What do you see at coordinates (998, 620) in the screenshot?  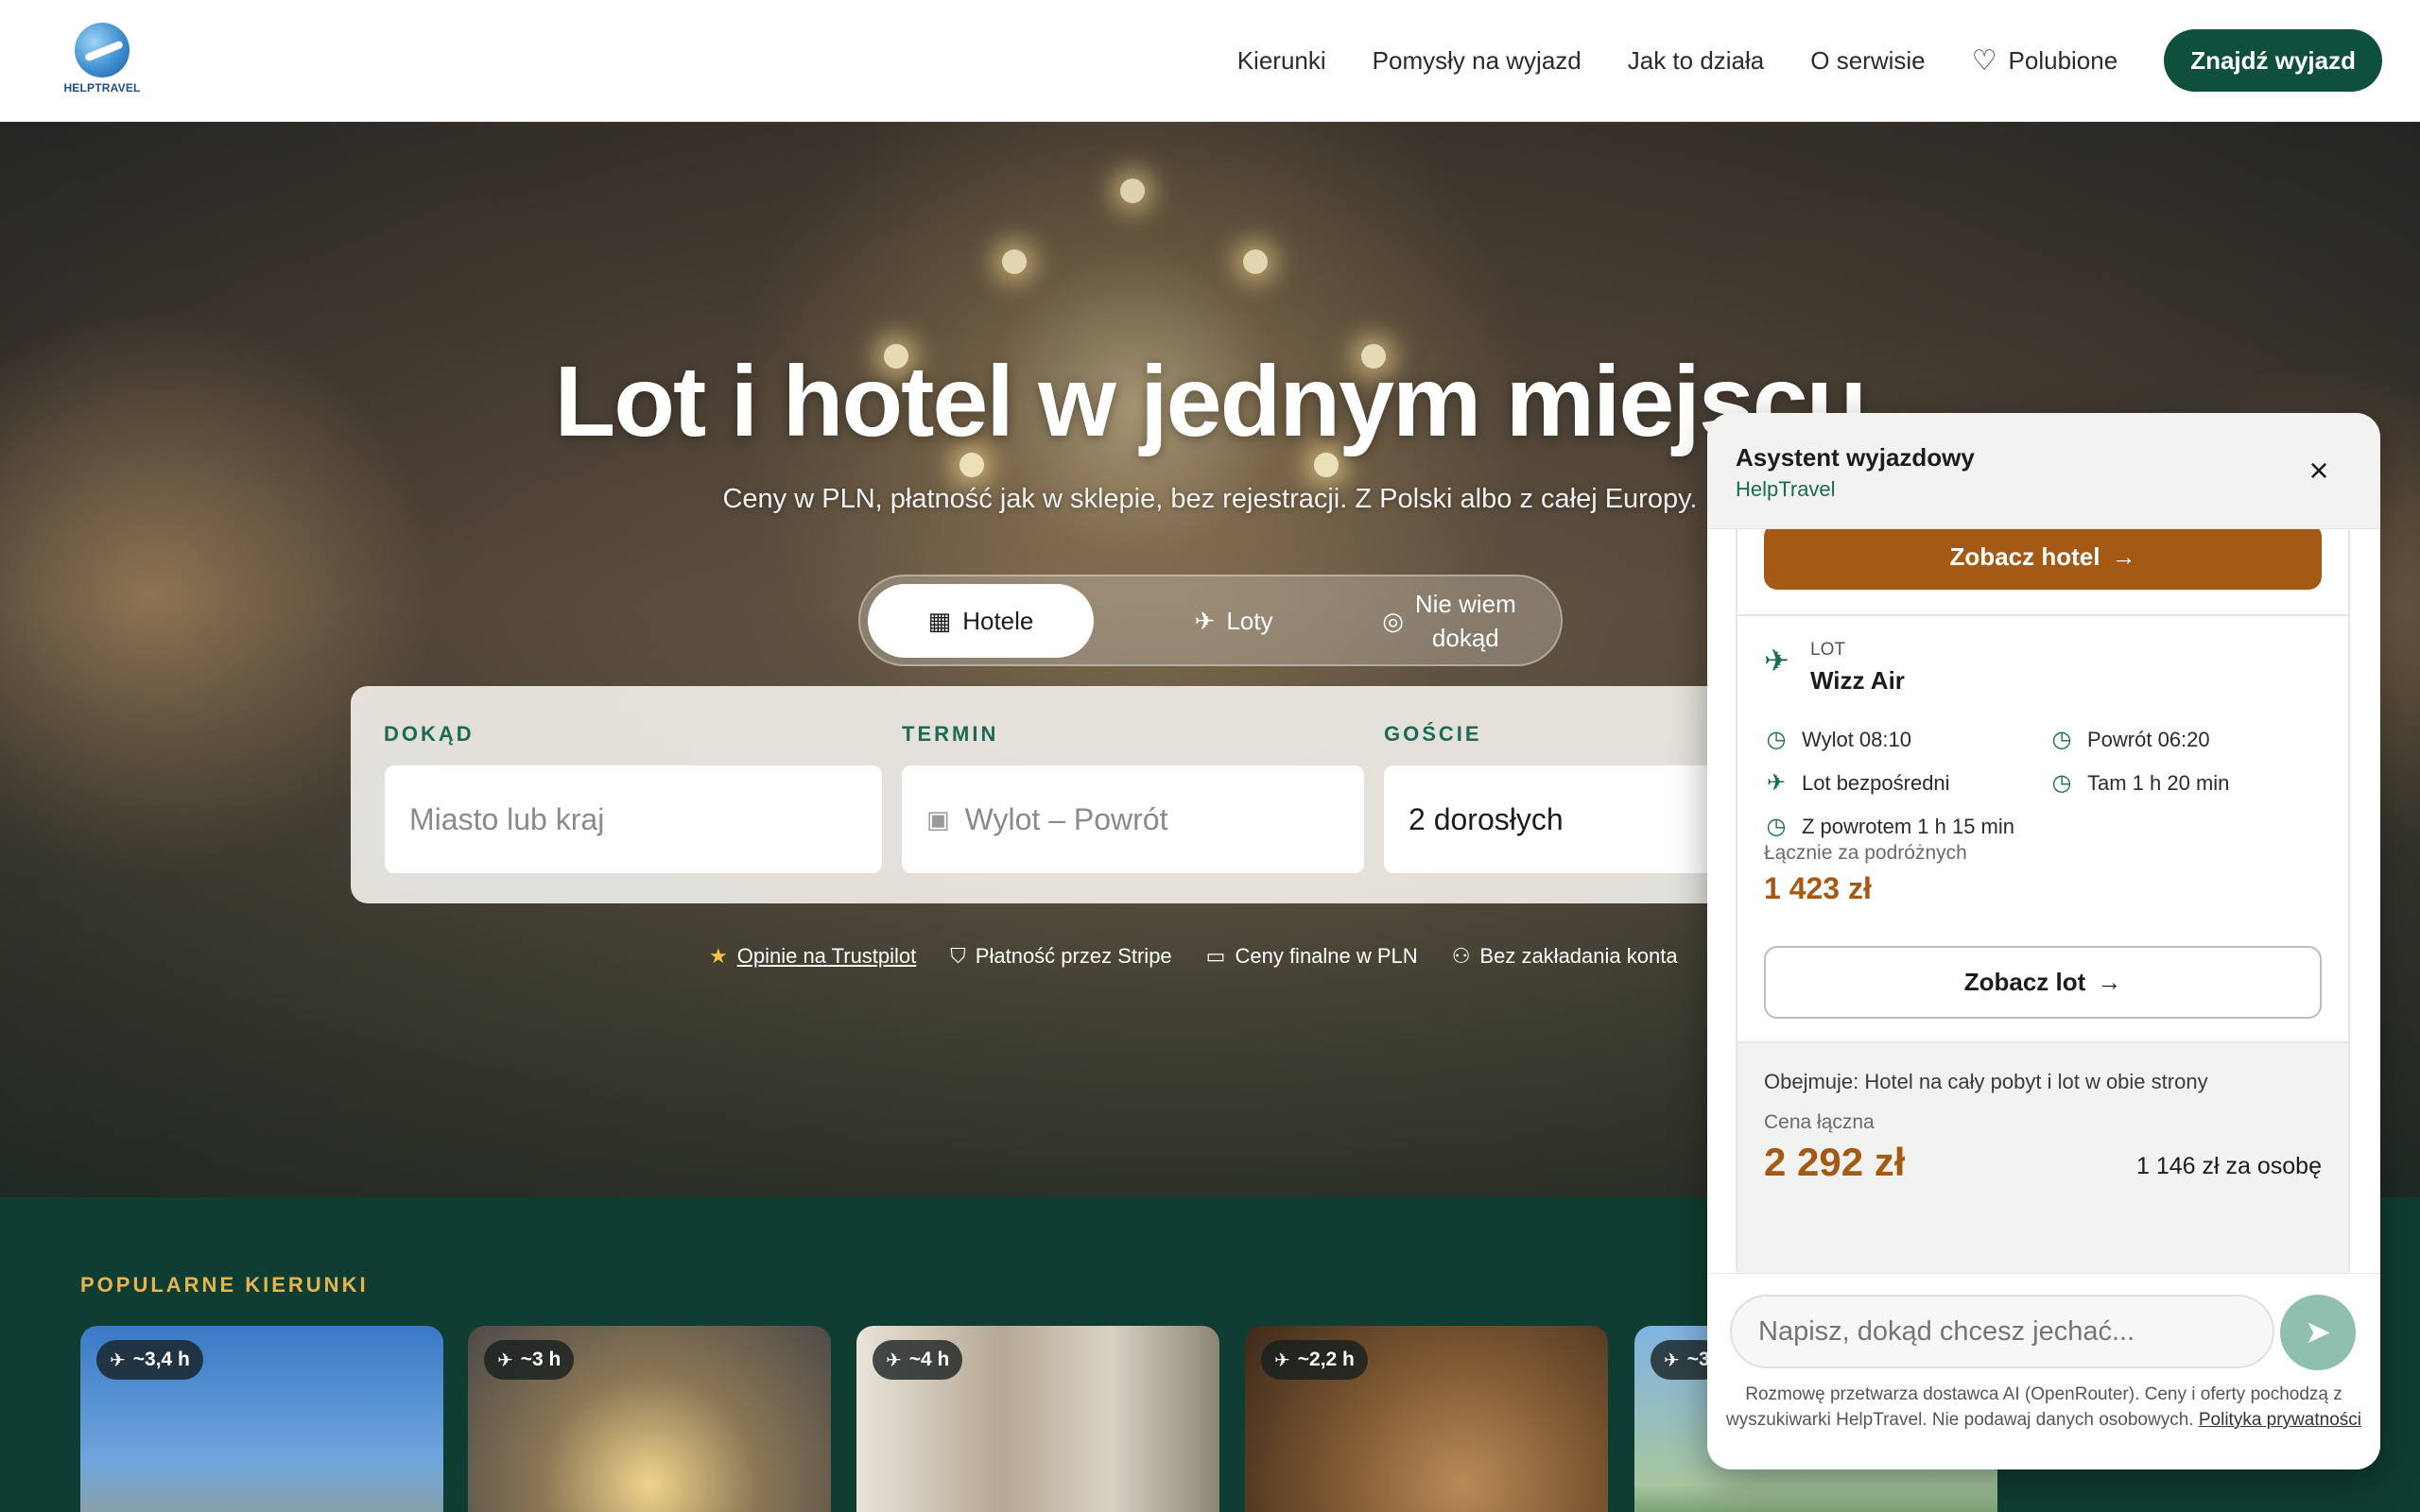 I see `tab-hotels-label: Hotele` at bounding box center [998, 620].